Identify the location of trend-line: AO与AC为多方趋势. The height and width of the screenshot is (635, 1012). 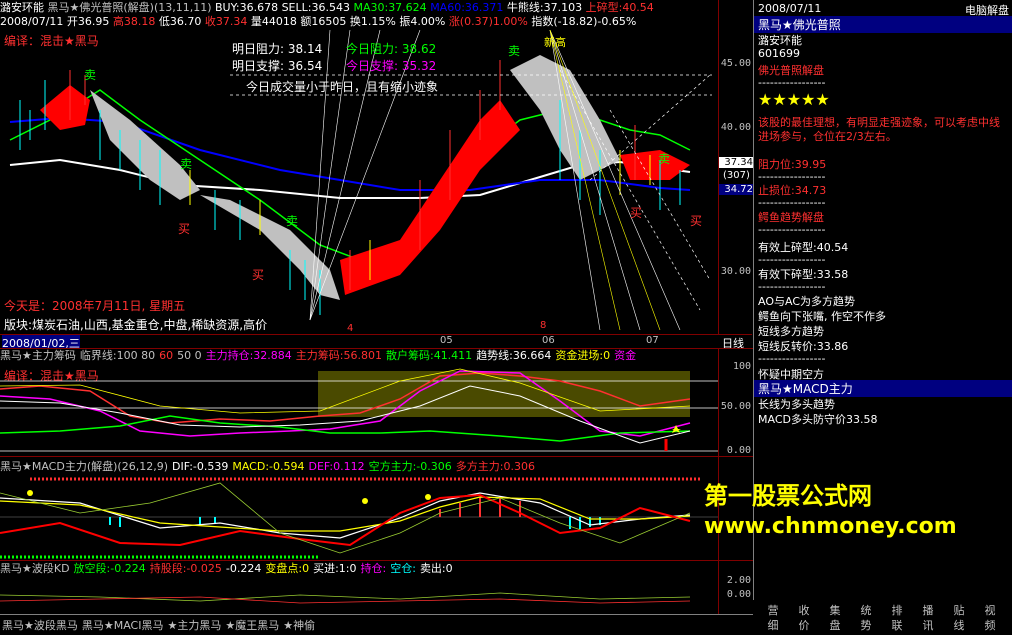
(807, 301).